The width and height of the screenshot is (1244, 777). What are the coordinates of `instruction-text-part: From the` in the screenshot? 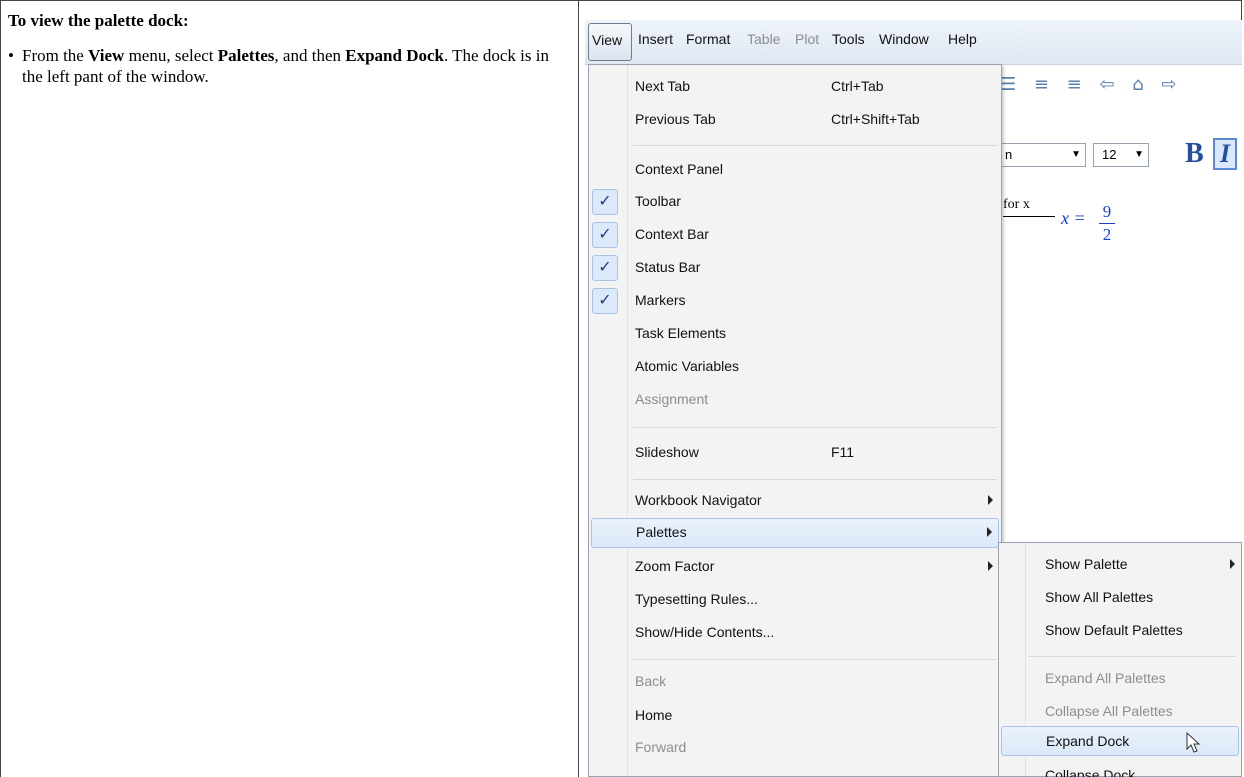 It's located at (55, 55).